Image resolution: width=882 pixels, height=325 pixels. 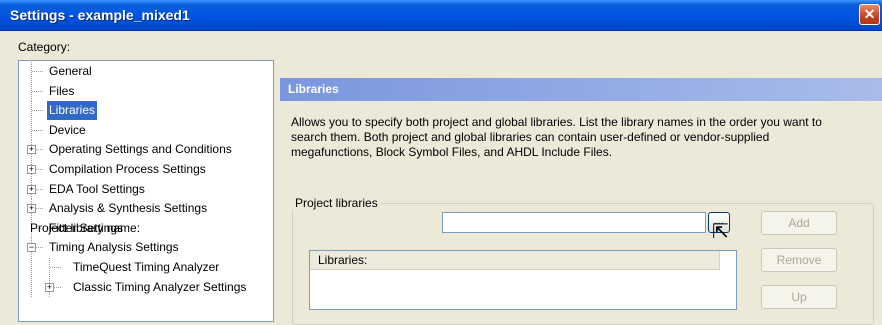 I want to click on tree-item-label: Classic Timing Analyzer Settings, so click(x=160, y=286).